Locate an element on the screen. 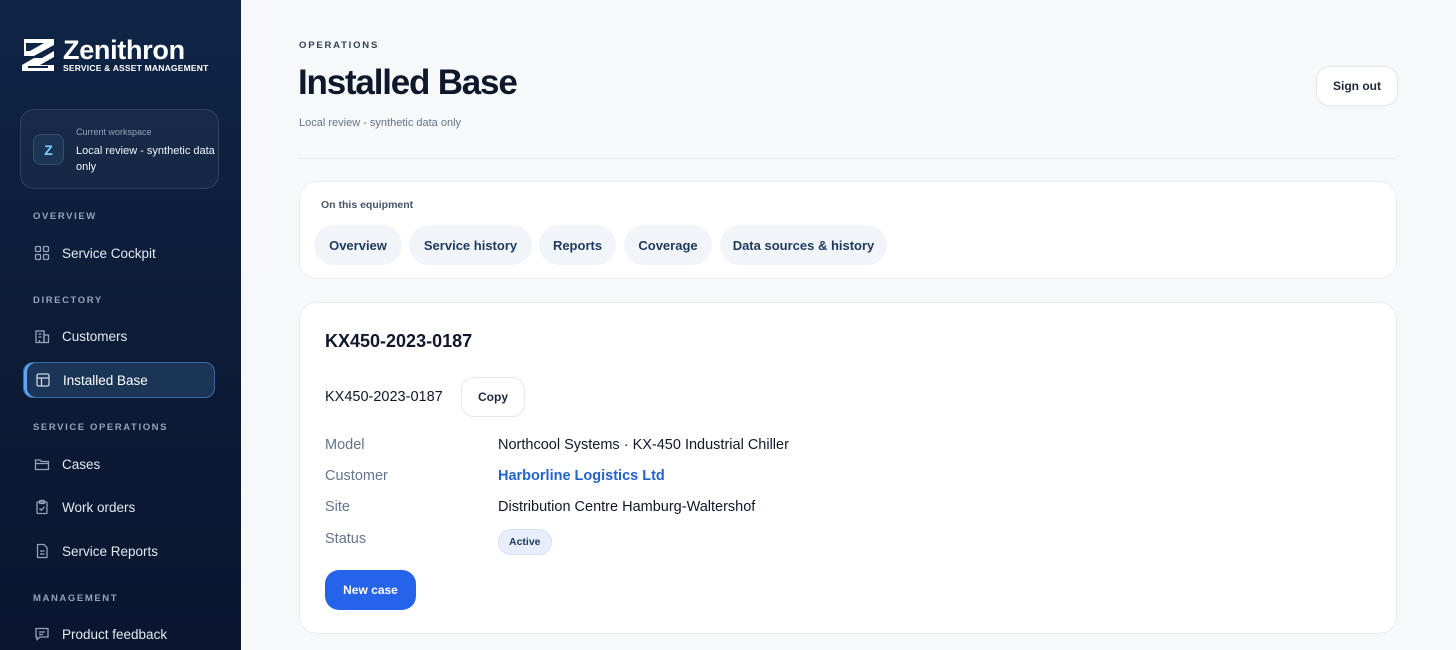  tab-coverage: Coverage is located at coordinates (668, 245).